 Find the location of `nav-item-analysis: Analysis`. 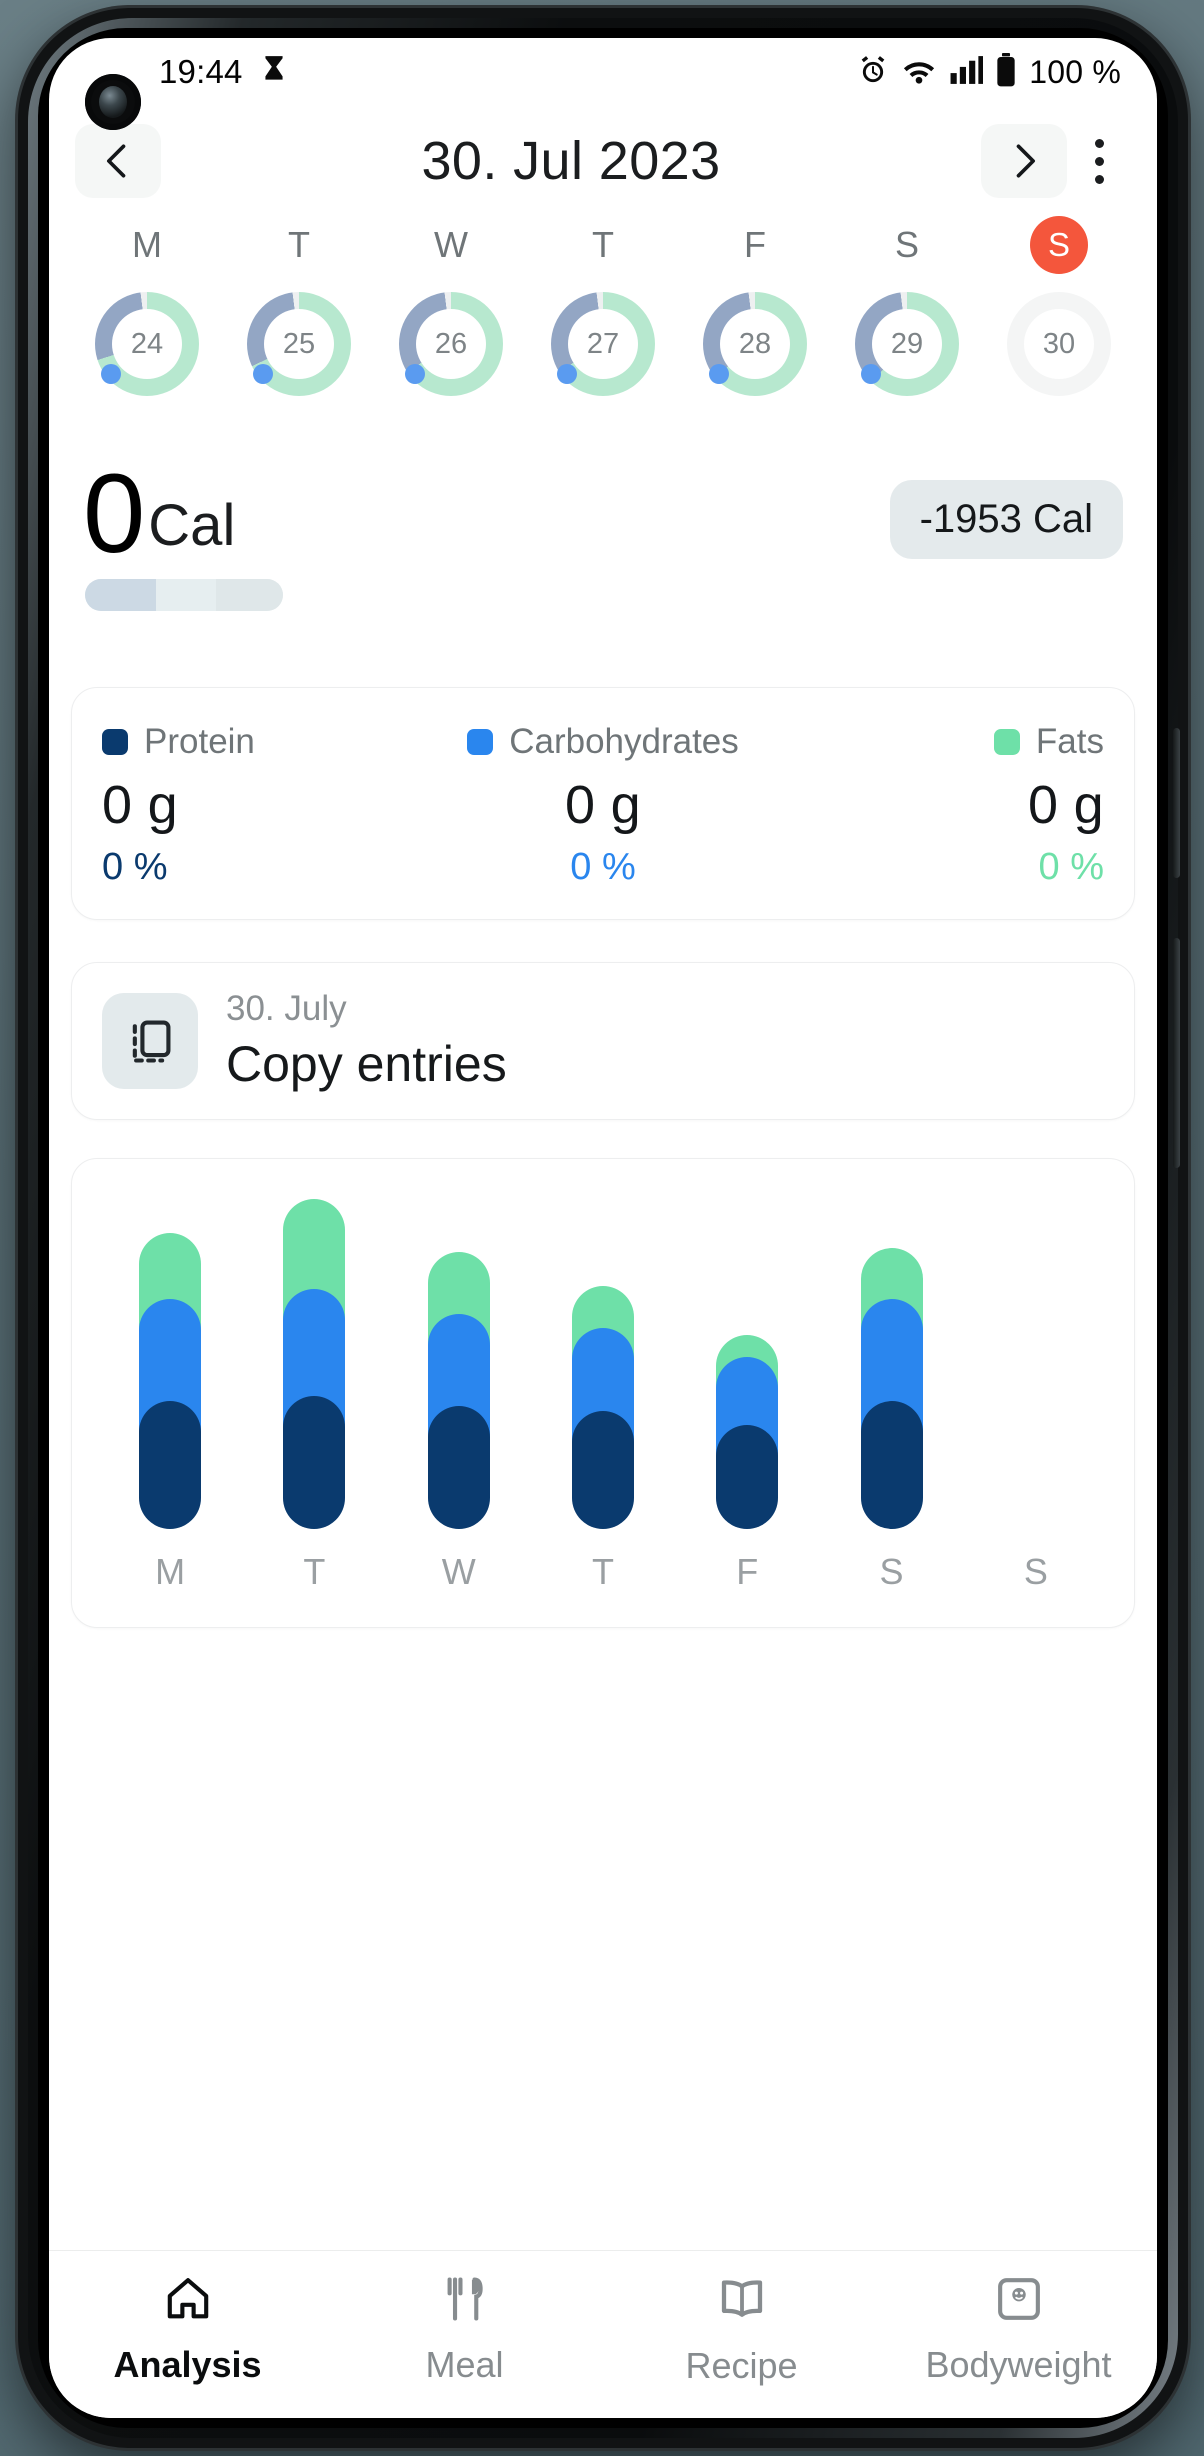

nav-item-analysis: Analysis is located at coordinates (187, 2329).